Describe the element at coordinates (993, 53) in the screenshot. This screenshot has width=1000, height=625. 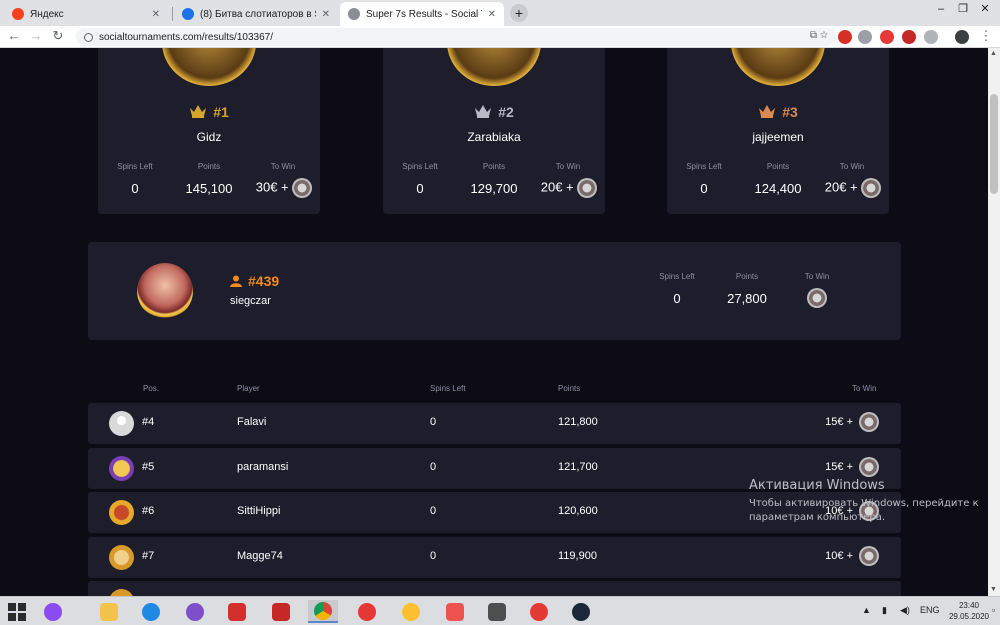
I see `scroll-up-icon: ▲` at that location.